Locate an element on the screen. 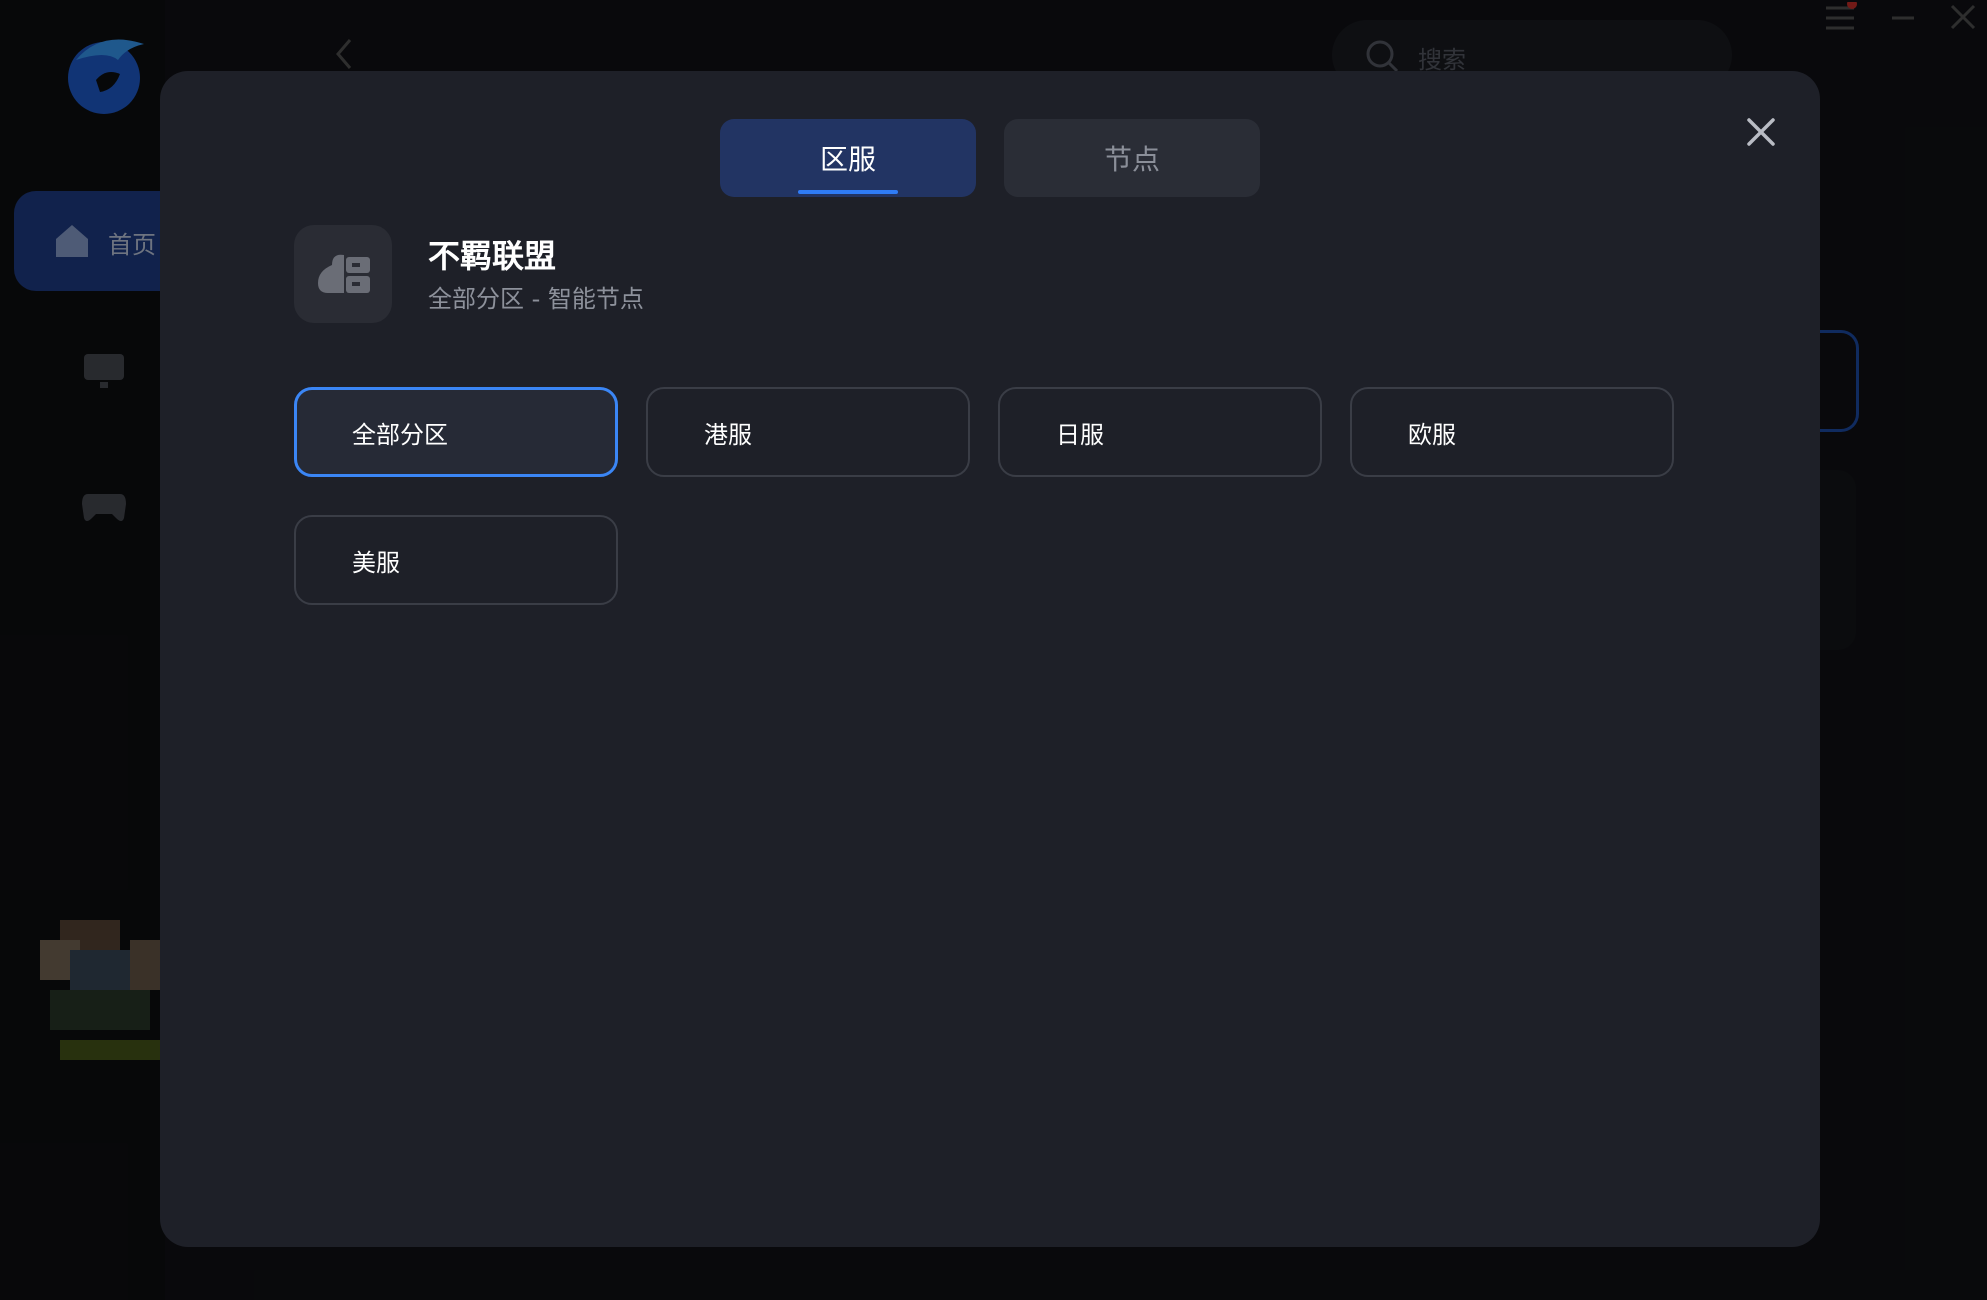 The width and height of the screenshot is (1987, 1300). region-label: 美服 is located at coordinates (376, 562).